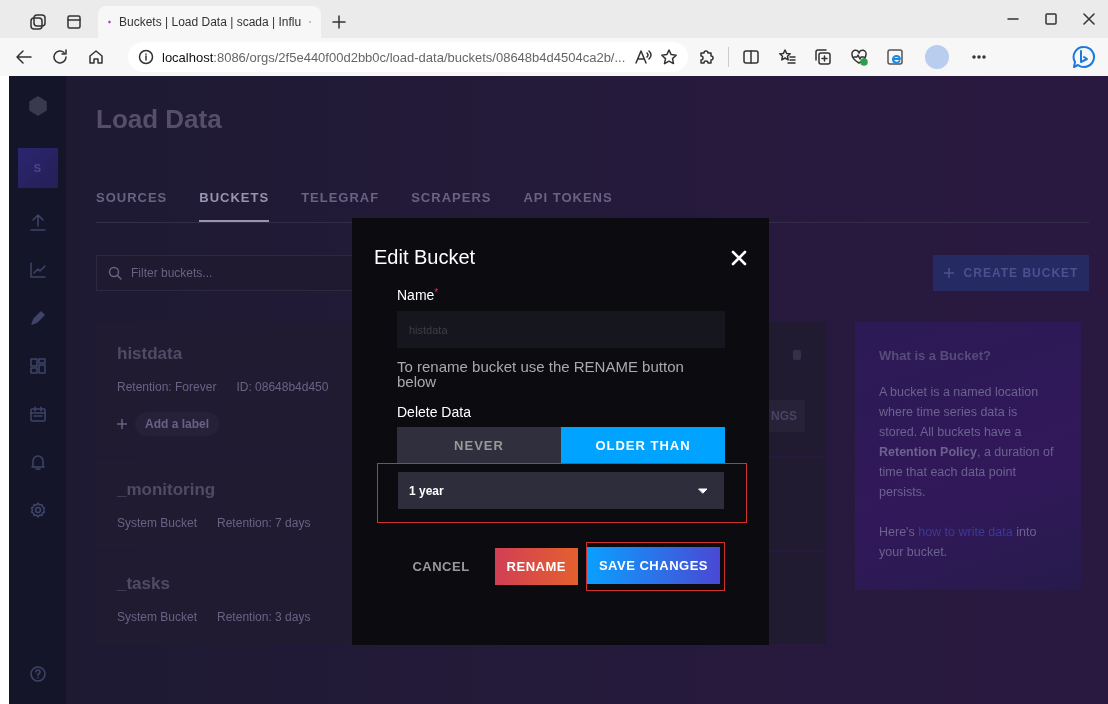  I want to click on retention-option: OLDER THAN, so click(643, 445).